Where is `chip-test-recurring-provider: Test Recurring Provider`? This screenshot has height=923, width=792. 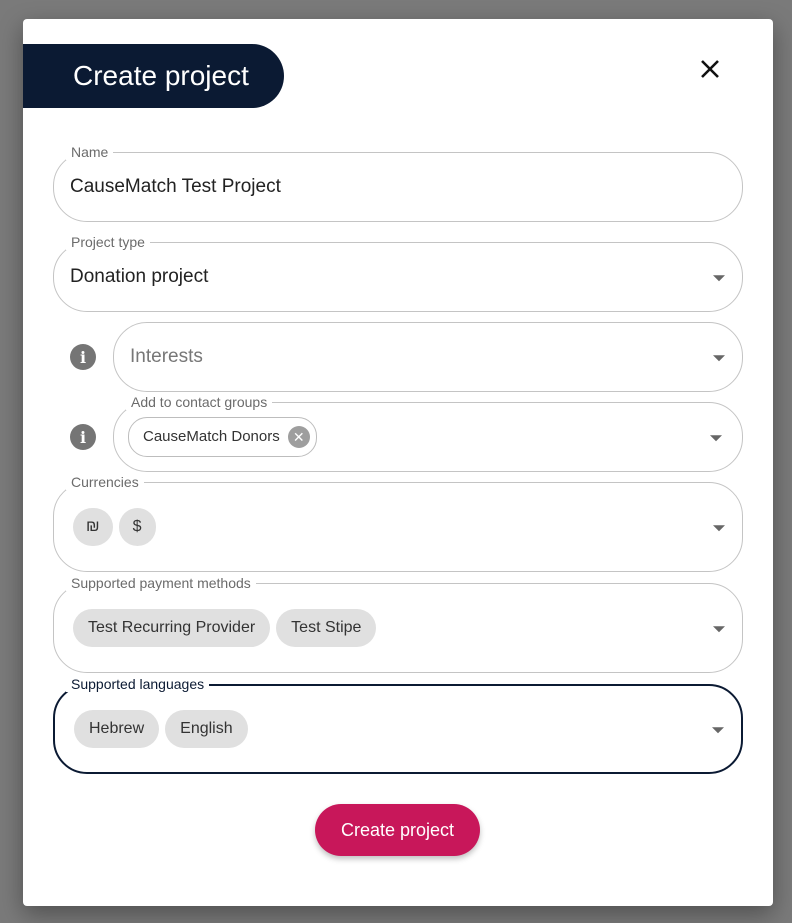 chip-test-recurring-provider: Test Recurring Provider is located at coordinates (172, 628).